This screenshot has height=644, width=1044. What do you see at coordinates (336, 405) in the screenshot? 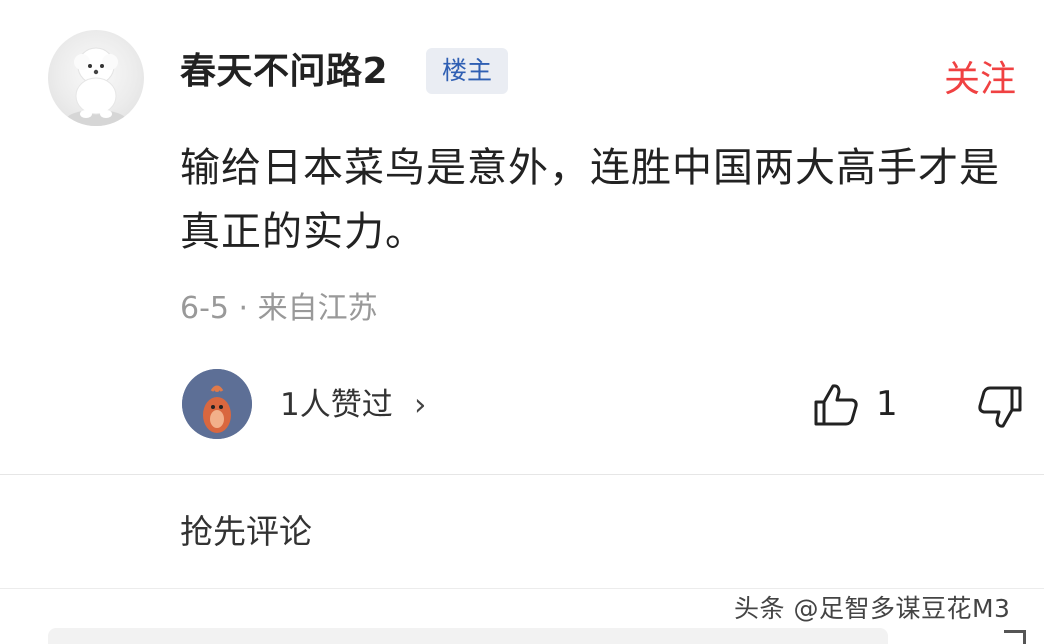
I see `likers-summary: 1人赞过` at bounding box center [336, 405].